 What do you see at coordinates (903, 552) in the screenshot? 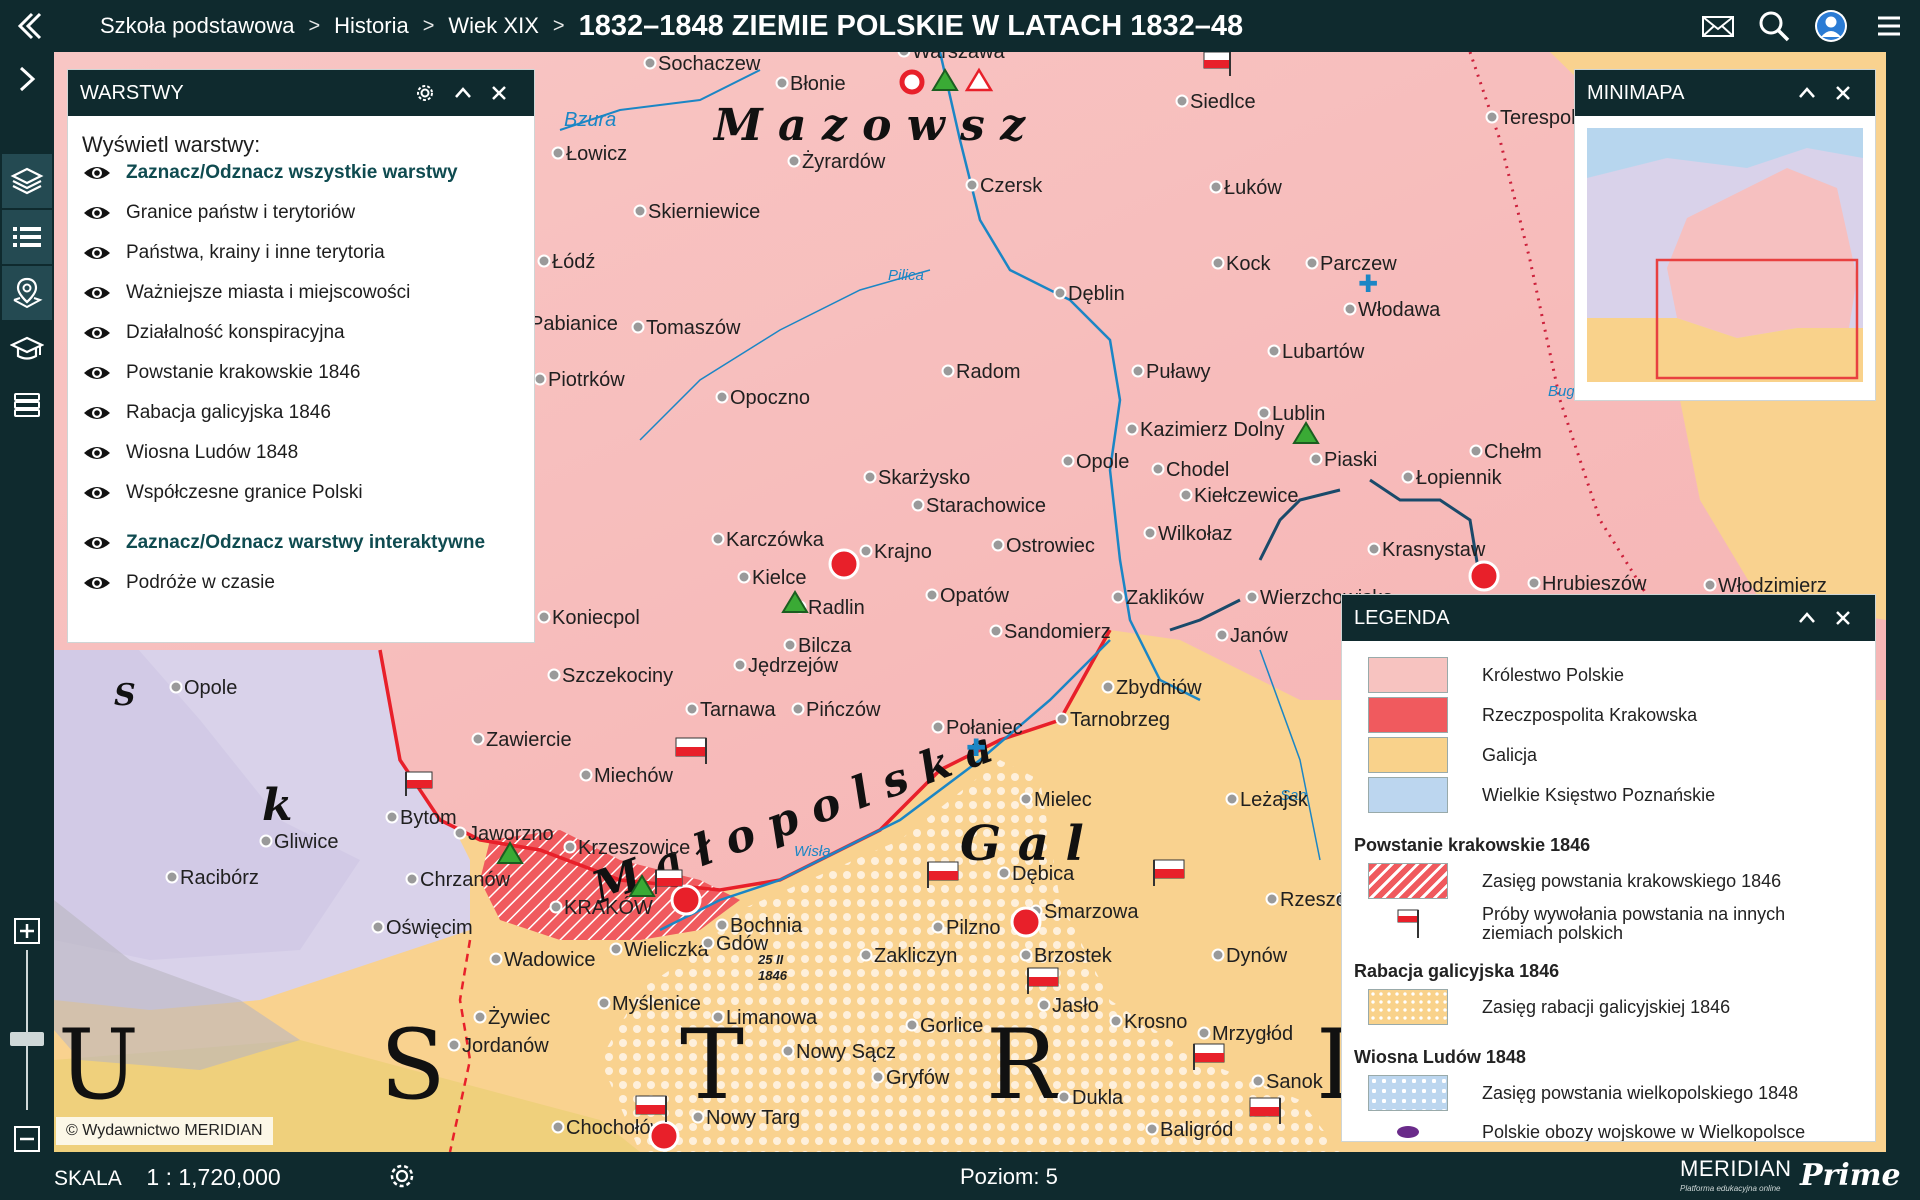
I see `city-label: Krajno` at bounding box center [903, 552].